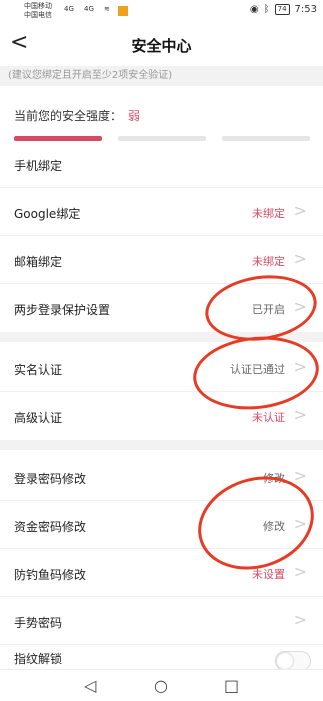  What do you see at coordinates (161, 658) in the screenshot?
I see `row-fingerprint-unlock: 指纹解锁` at bounding box center [161, 658].